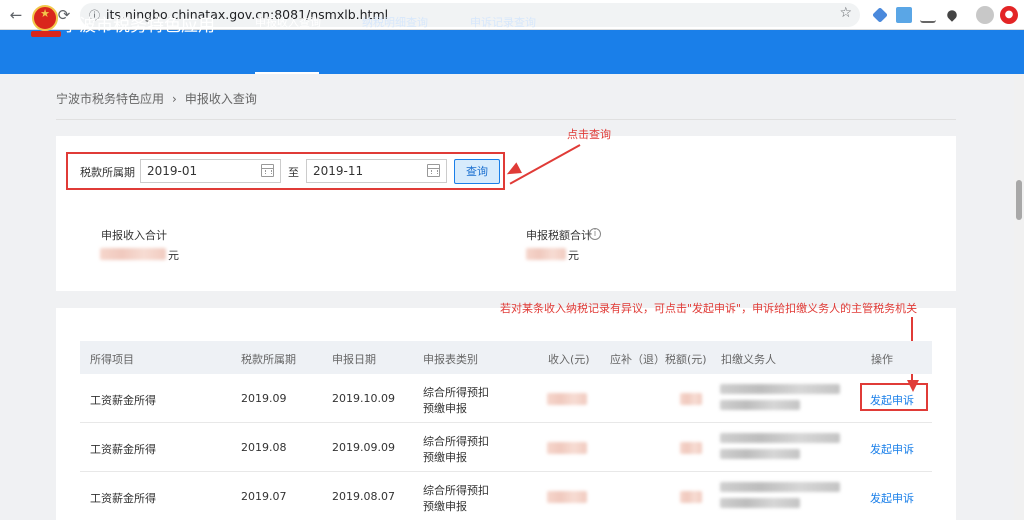  What do you see at coordinates (880, 15) in the screenshot?
I see `extension-bird-icon` at bounding box center [880, 15].